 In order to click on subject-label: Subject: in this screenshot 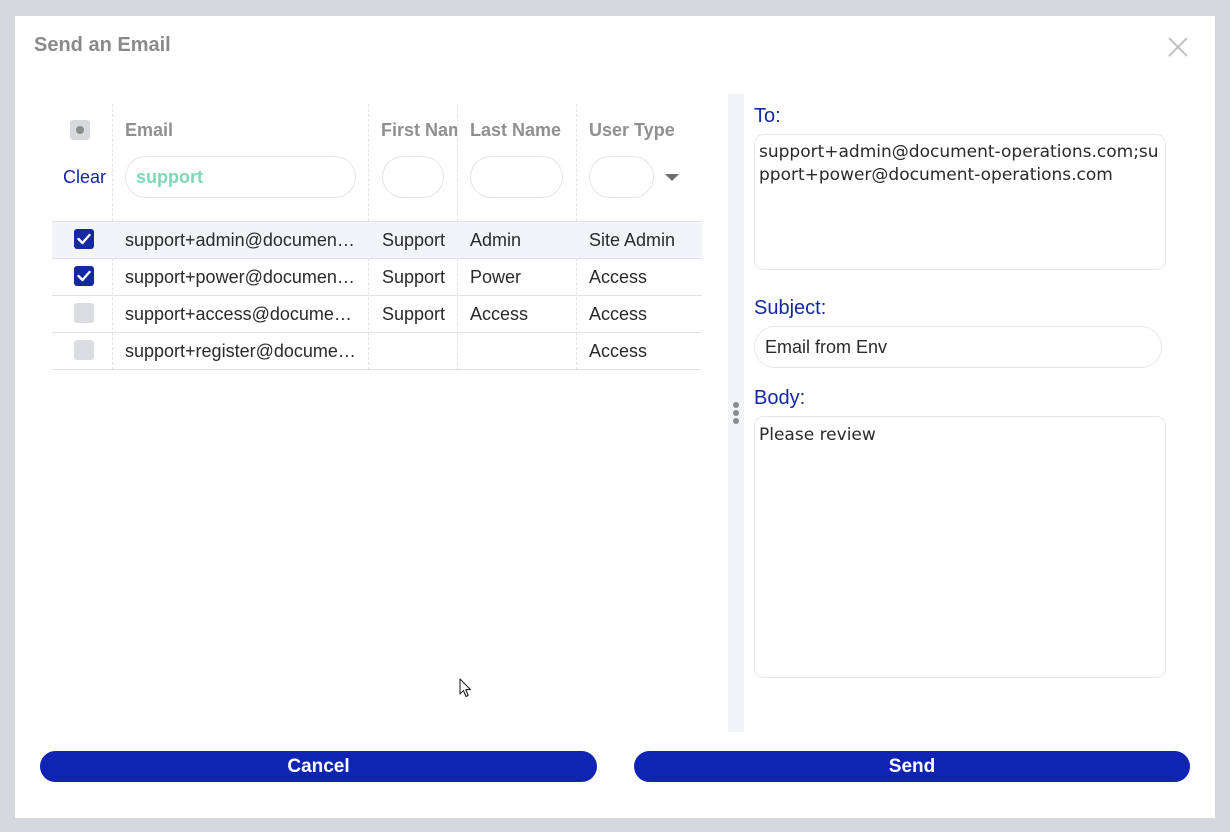, I will do `click(790, 308)`.